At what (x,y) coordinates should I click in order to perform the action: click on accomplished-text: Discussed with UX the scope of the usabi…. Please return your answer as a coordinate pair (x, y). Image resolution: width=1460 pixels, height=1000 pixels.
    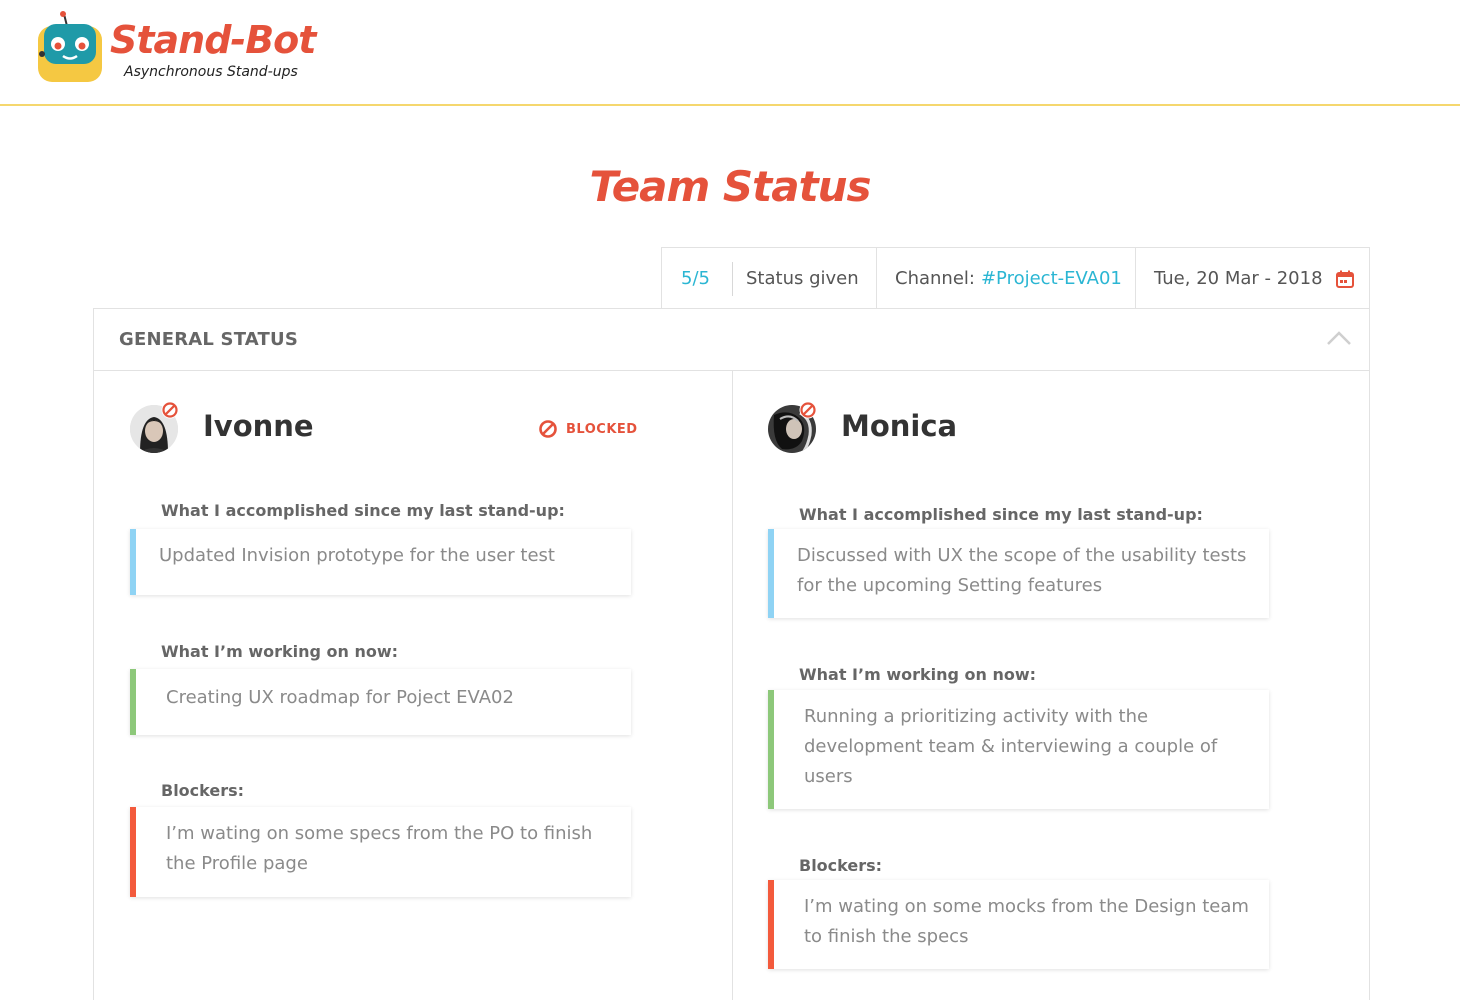
    Looking at the image, I should click on (1022, 570).